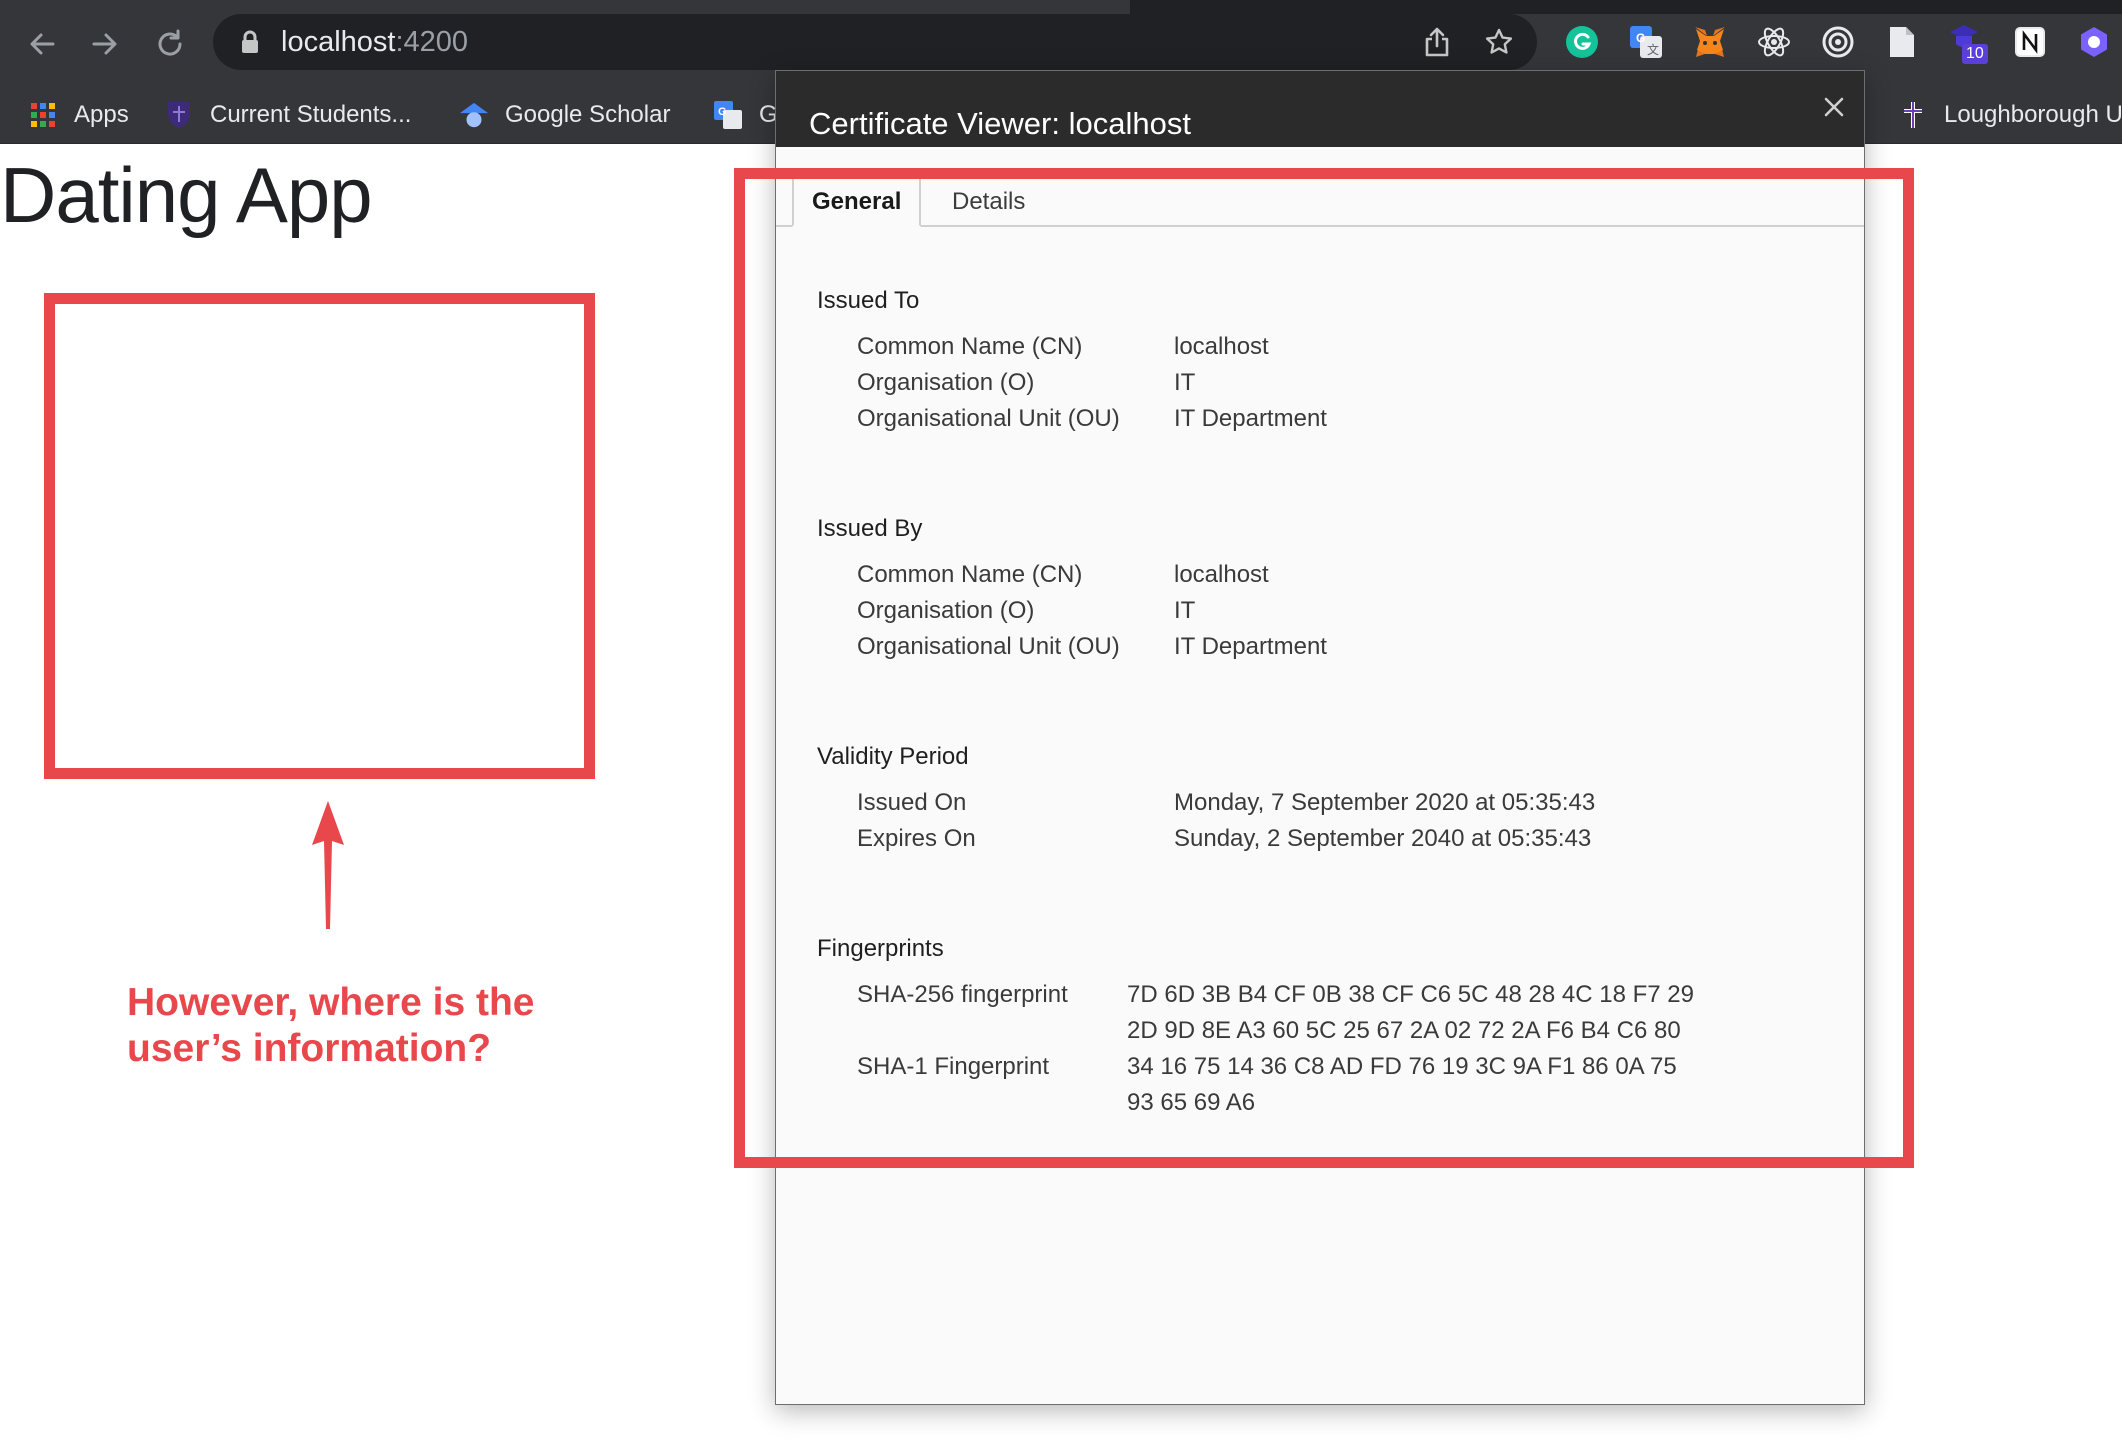 This screenshot has width=2122, height=1438. What do you see at coordinates (970, 574) in the screenshot?
I see `issued-by-cn-label: Common Name (CN)` at bounding box center [970, 574].